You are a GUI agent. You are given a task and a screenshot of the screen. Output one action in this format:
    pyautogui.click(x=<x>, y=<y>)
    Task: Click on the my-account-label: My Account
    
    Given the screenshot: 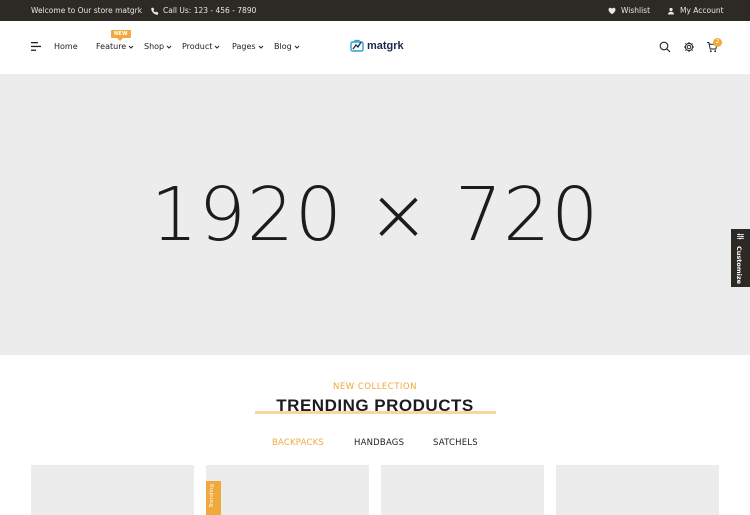 What is the action you would take?
    pyautogui.click(x=702, y=10)
    